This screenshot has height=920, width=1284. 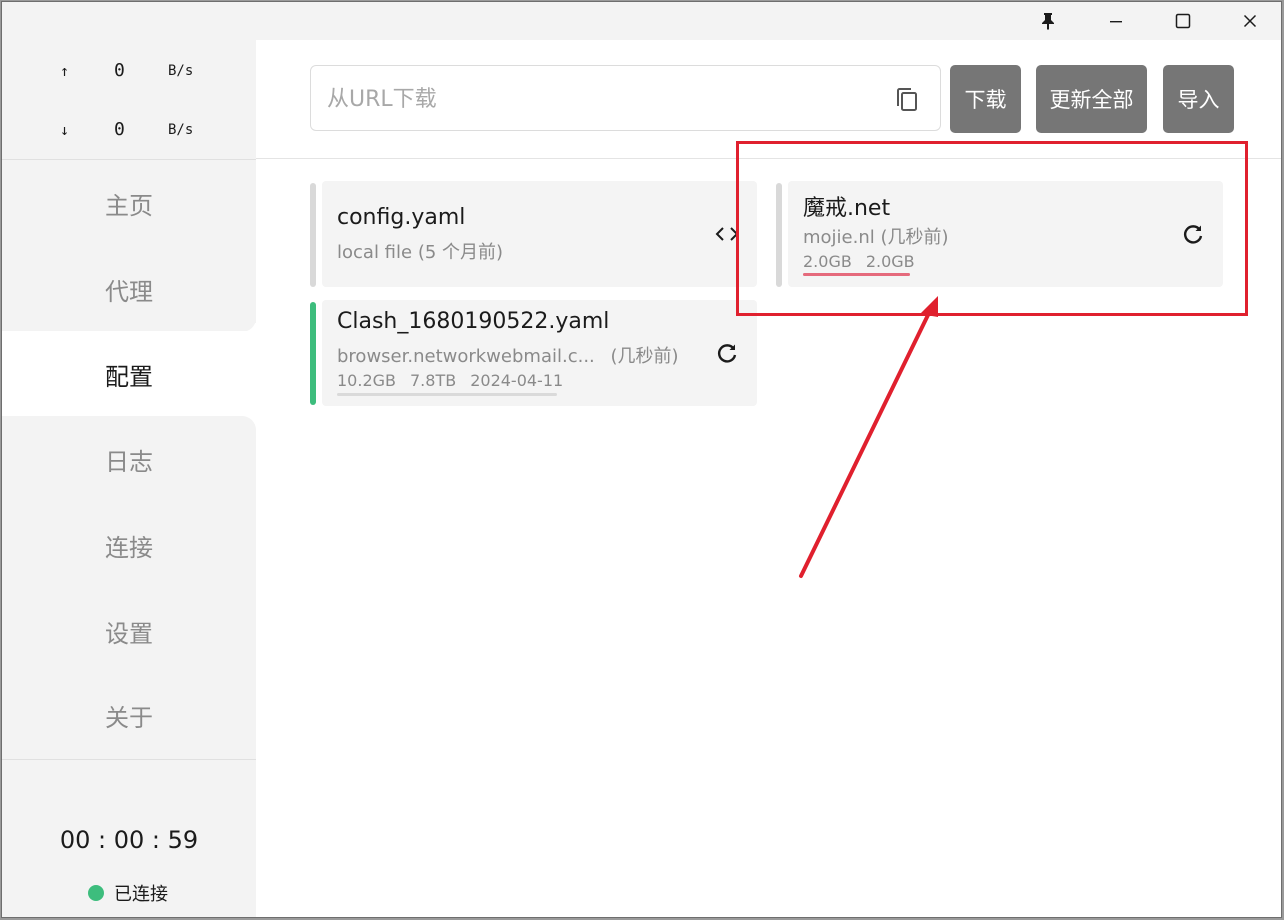 I want to click on upload-speed: ↑ 0 B/s, so click(x=129, y=71).